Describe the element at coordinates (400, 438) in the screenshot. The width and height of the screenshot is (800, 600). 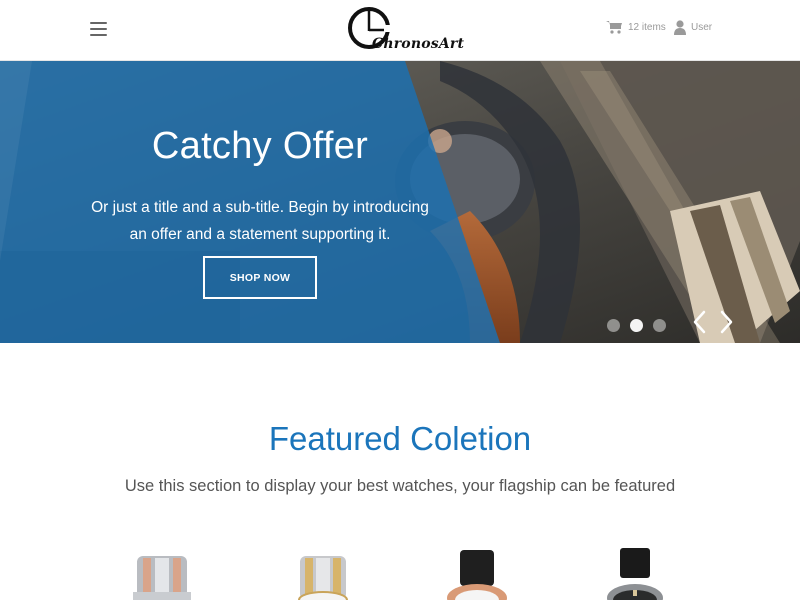
I see `featured-title: Featured Coletion` at that location.